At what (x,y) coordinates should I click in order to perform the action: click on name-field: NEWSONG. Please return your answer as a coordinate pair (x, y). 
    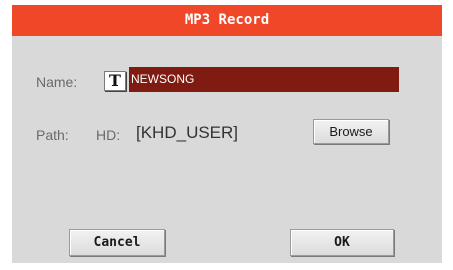
    Looking at the image, I should click on (264, 79).